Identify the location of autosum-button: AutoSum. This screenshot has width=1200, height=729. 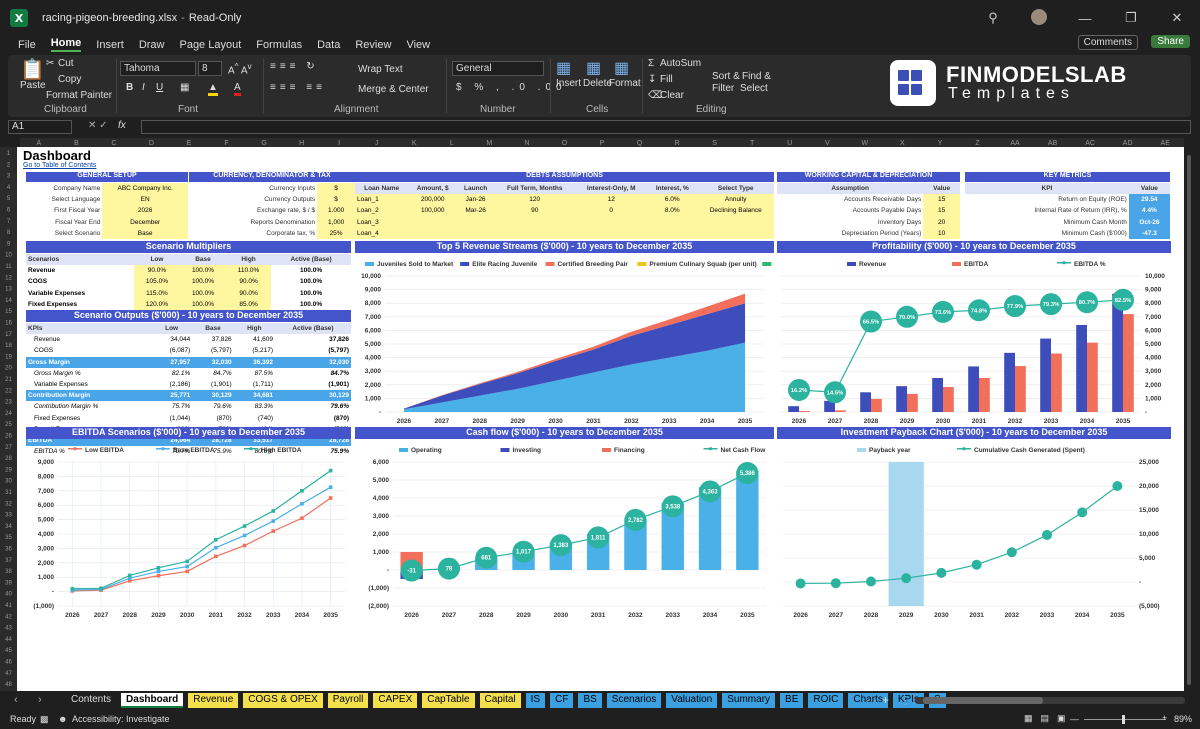
(680, 63).